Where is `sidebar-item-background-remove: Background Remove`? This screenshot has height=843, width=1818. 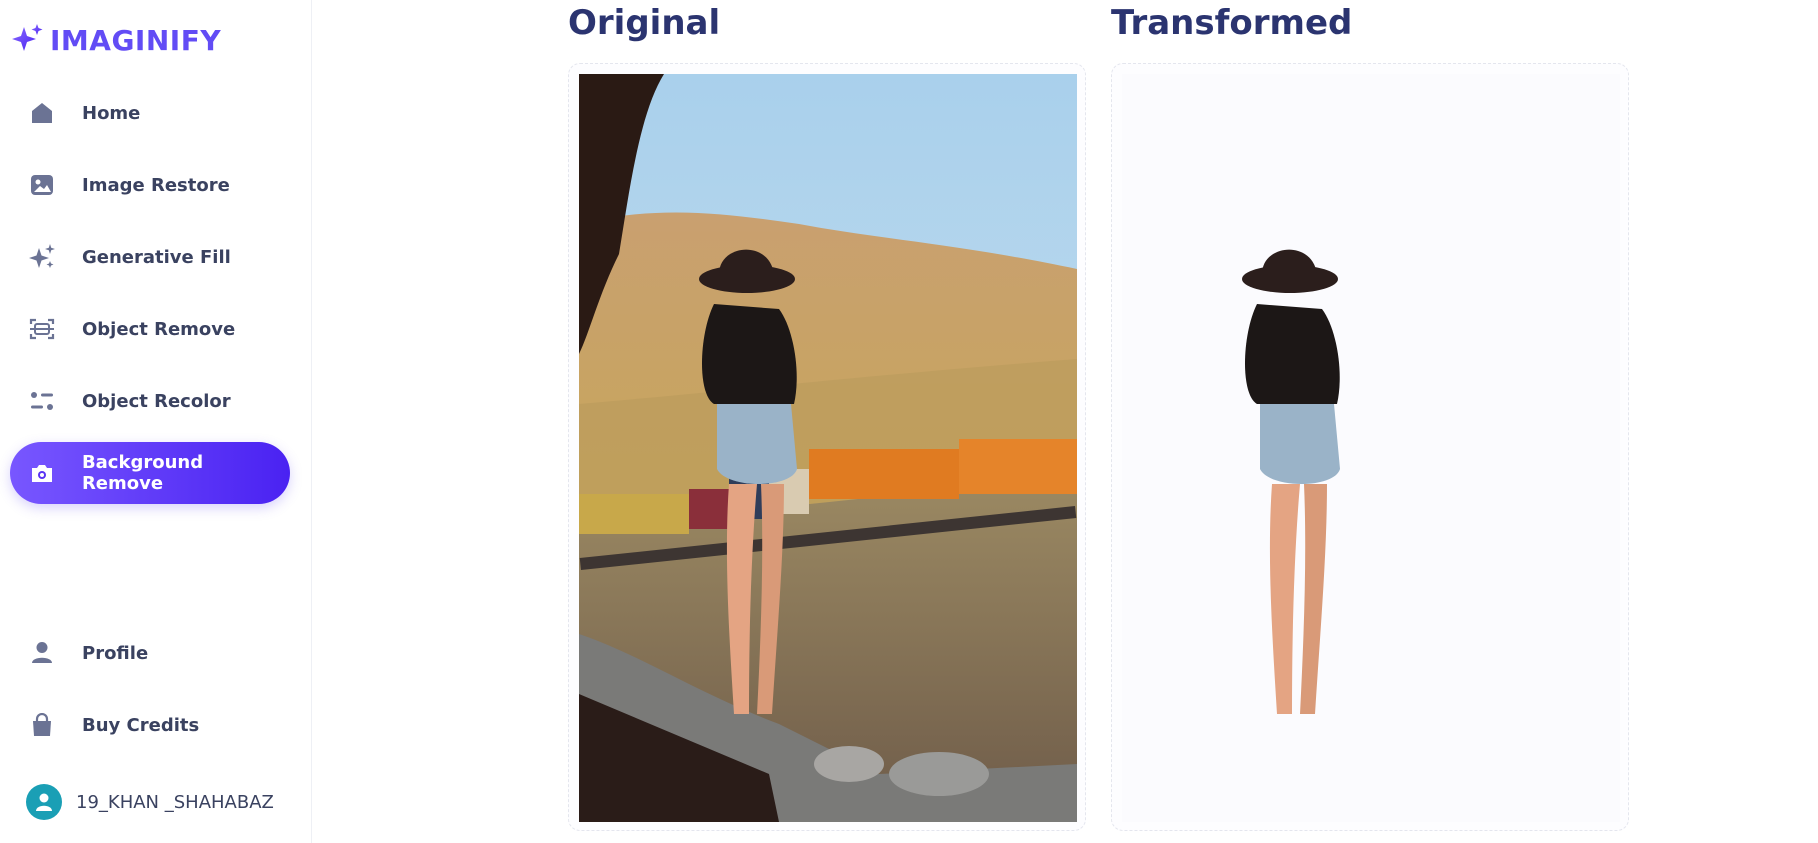
sidebar-item-background-remove: Background Remove is located at coordinates (150, 473).